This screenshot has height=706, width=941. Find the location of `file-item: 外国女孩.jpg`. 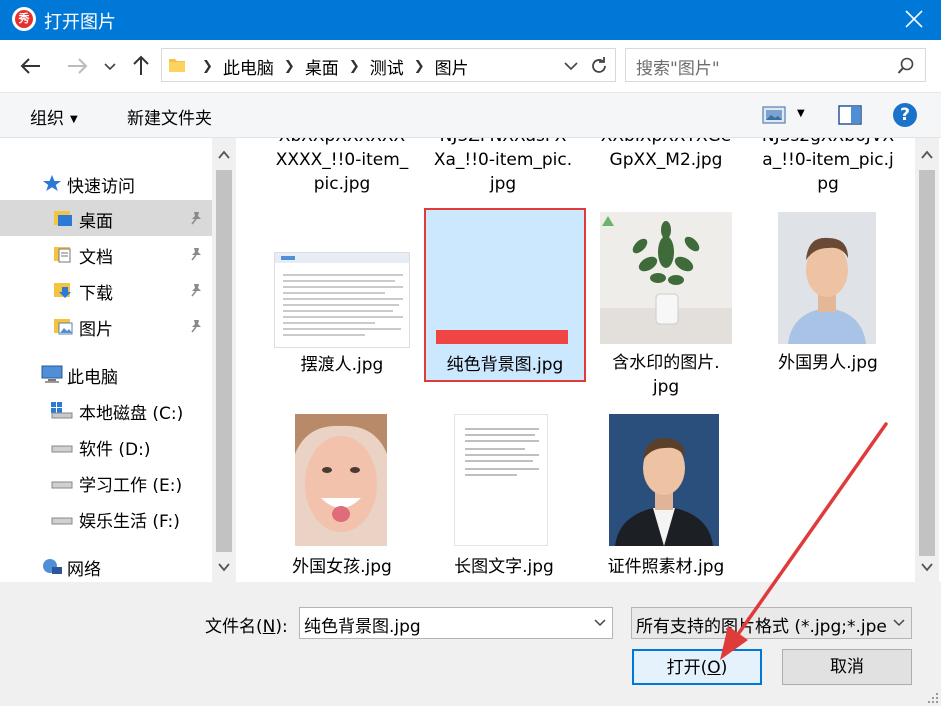

file-item: 外国女孩.jpg is located at coordinates (342, 495).